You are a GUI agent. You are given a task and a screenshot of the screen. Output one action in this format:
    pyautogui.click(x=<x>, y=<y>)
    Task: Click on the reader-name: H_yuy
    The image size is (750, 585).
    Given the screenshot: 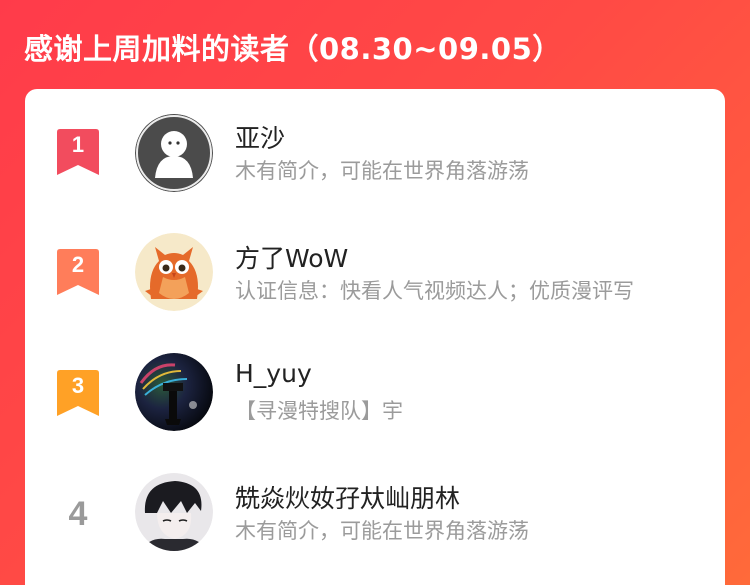 What is the action you would take?
    pyautogui.click(x=273, y=373)
    